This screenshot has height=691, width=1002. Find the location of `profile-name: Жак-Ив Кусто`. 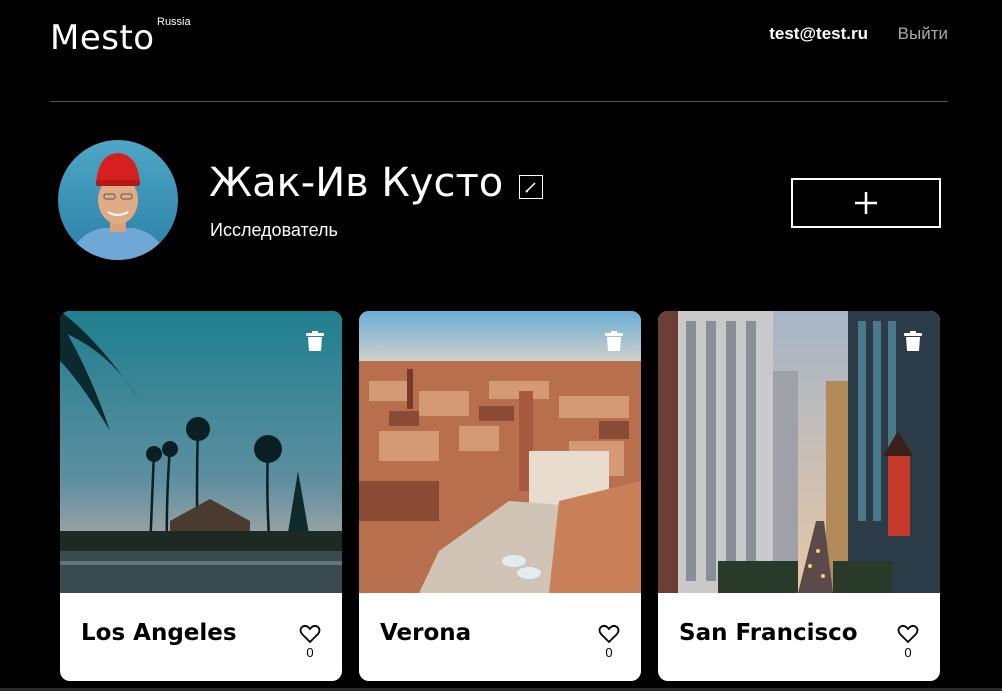

profile-name: Жак-Ив Кусто is located at coordinates (356, 183).